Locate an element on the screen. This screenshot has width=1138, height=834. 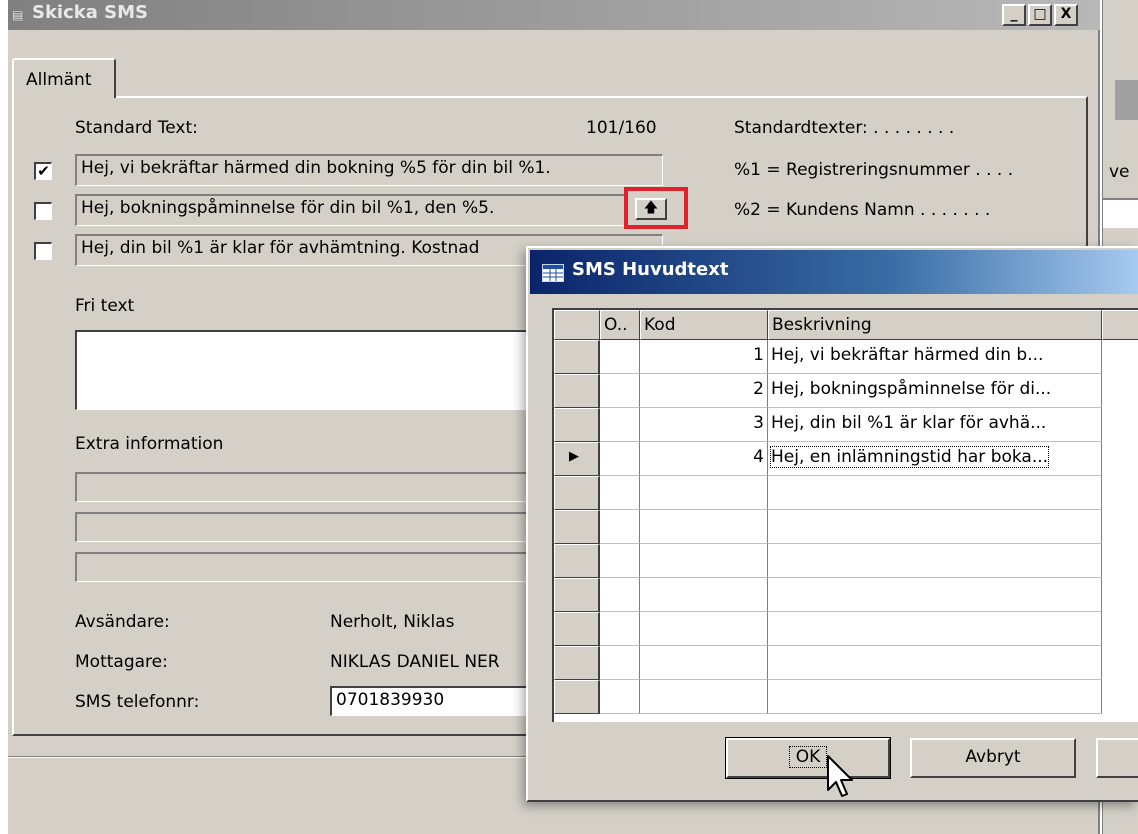
tab-allmant: Allmänt is located at coordinates (64, 78).